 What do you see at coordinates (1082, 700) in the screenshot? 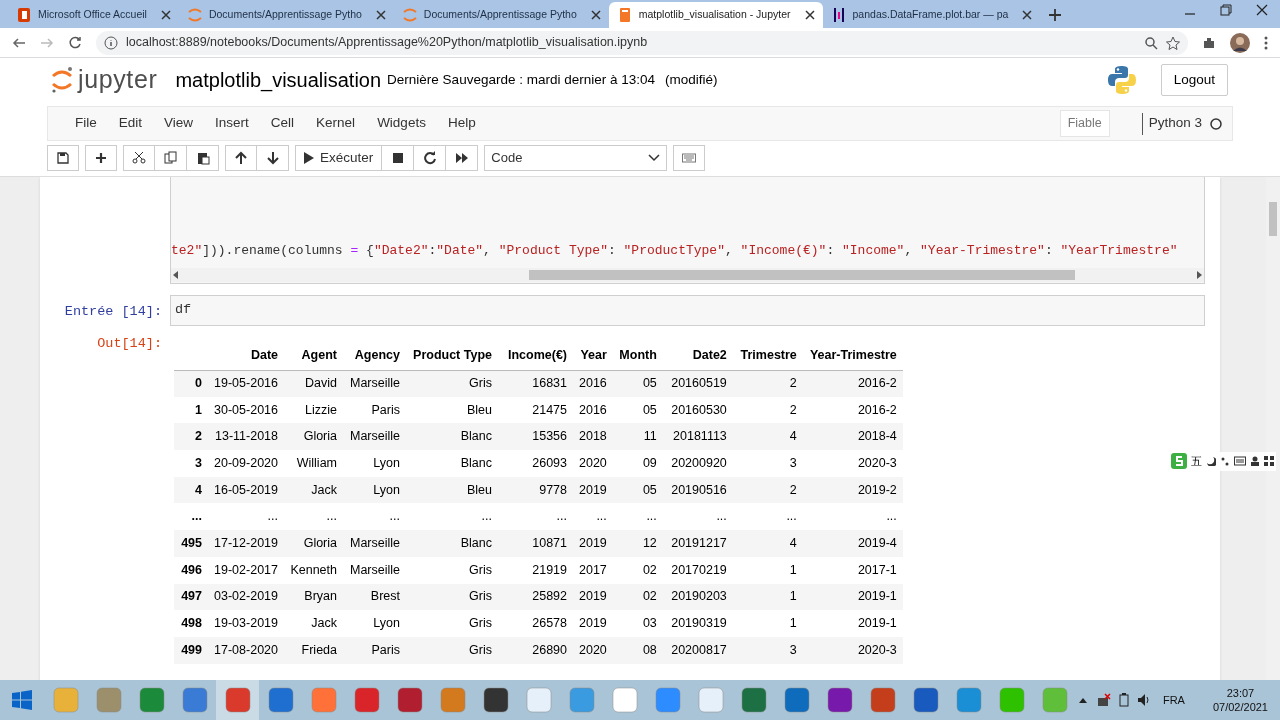
I see `show-hidden-icon` at bounding box center [1082, 700].